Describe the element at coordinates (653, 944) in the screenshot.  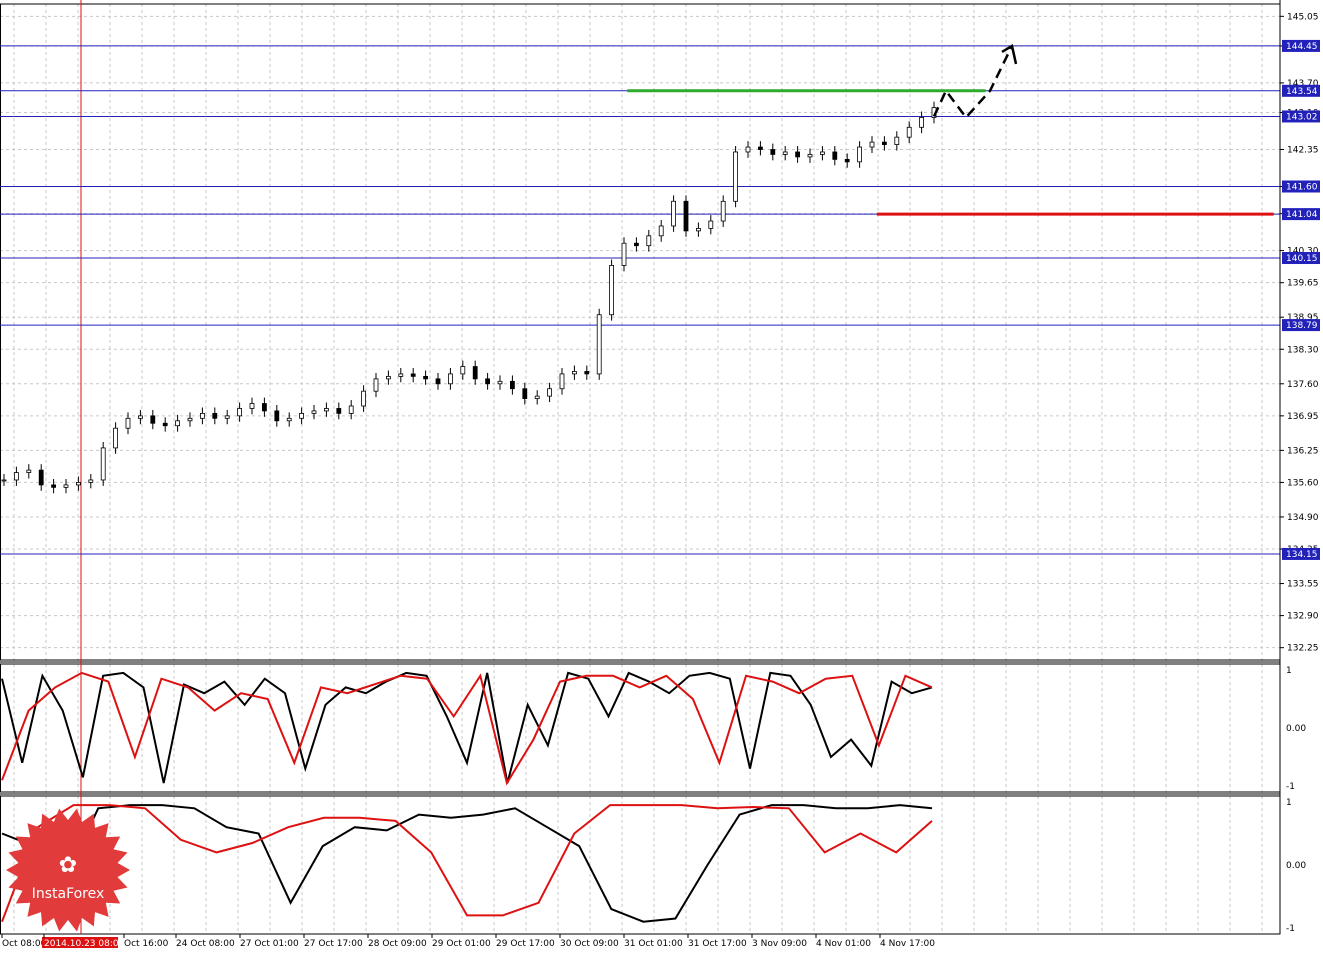
I see `time-label: 31 Oct 01:00` at that location.